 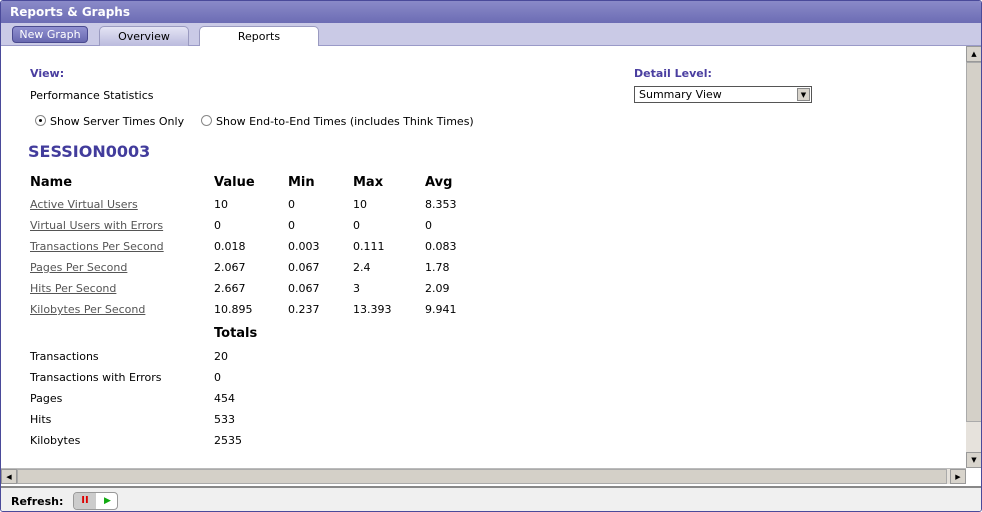 I want to click on metric-link: Hits Per Second, so click(x=73, y=288).